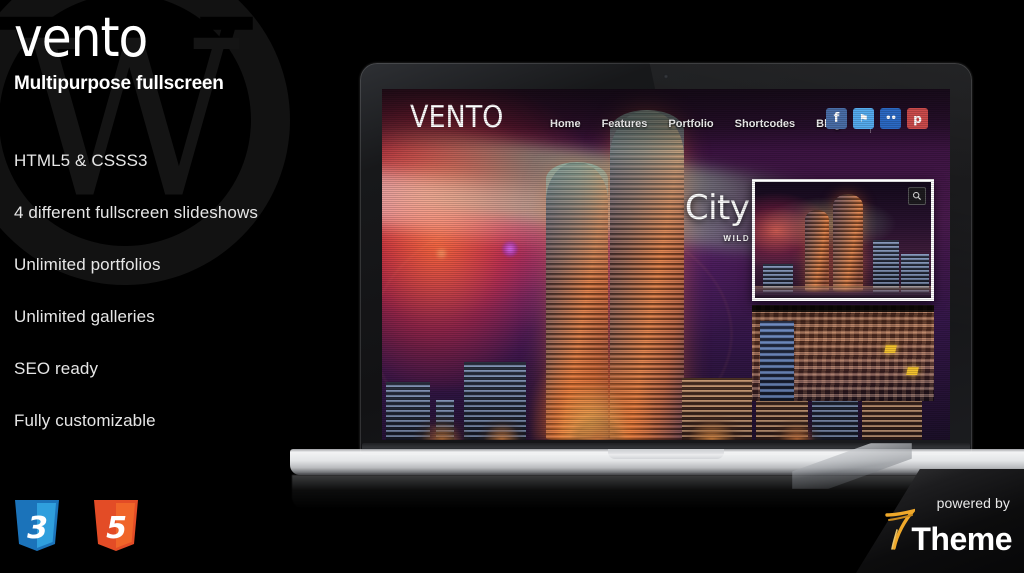 The image size is (1024, 573). I want to click on flickr-icon: ••, so click(890, 118).